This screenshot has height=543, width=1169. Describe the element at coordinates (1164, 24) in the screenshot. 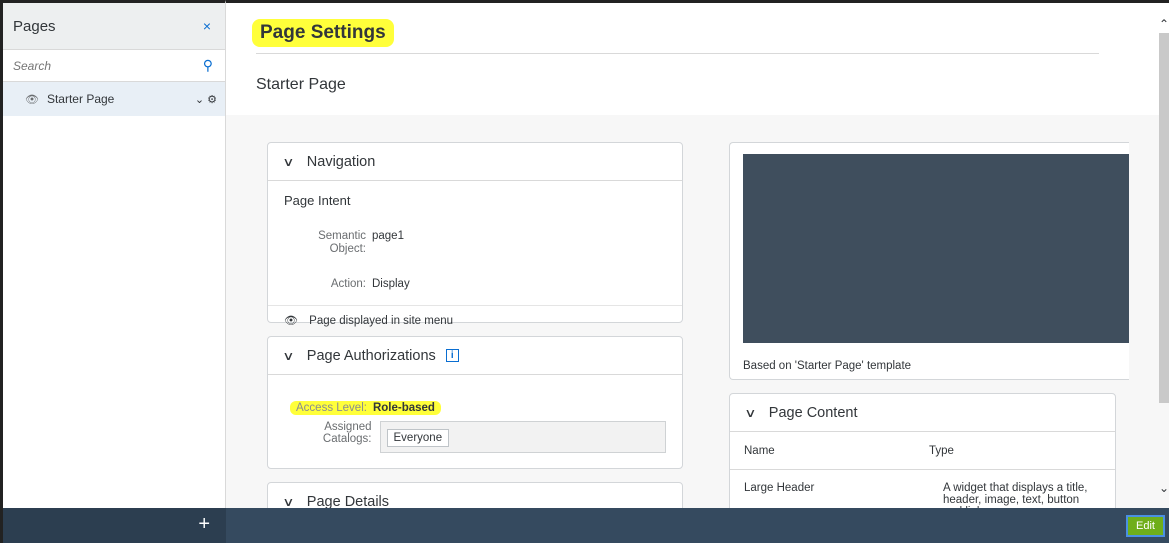

I see `scroll-up-icon: ⌃` at that location.